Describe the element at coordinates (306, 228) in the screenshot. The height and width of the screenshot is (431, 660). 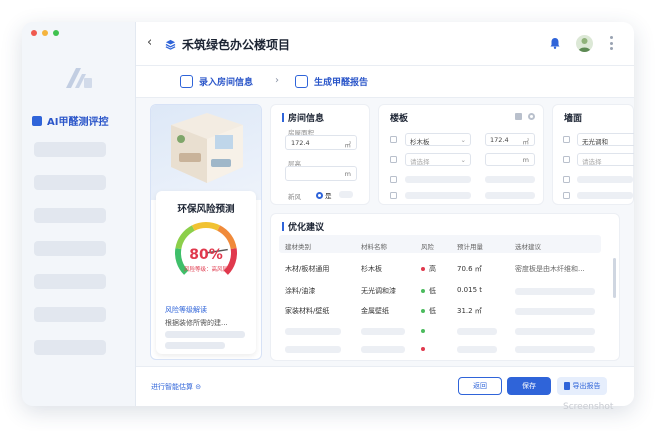
I see `suggestion-title: 优化建议` at that location.